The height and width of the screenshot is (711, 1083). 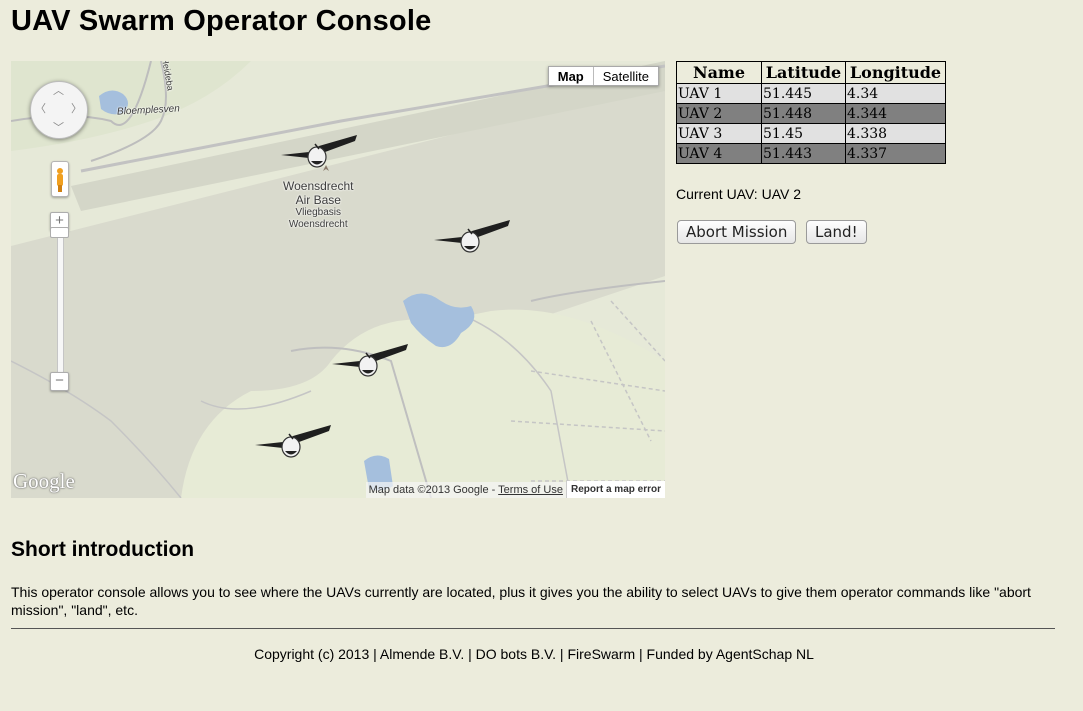 I want to click on footer-divider, so click(x=533, y=628).